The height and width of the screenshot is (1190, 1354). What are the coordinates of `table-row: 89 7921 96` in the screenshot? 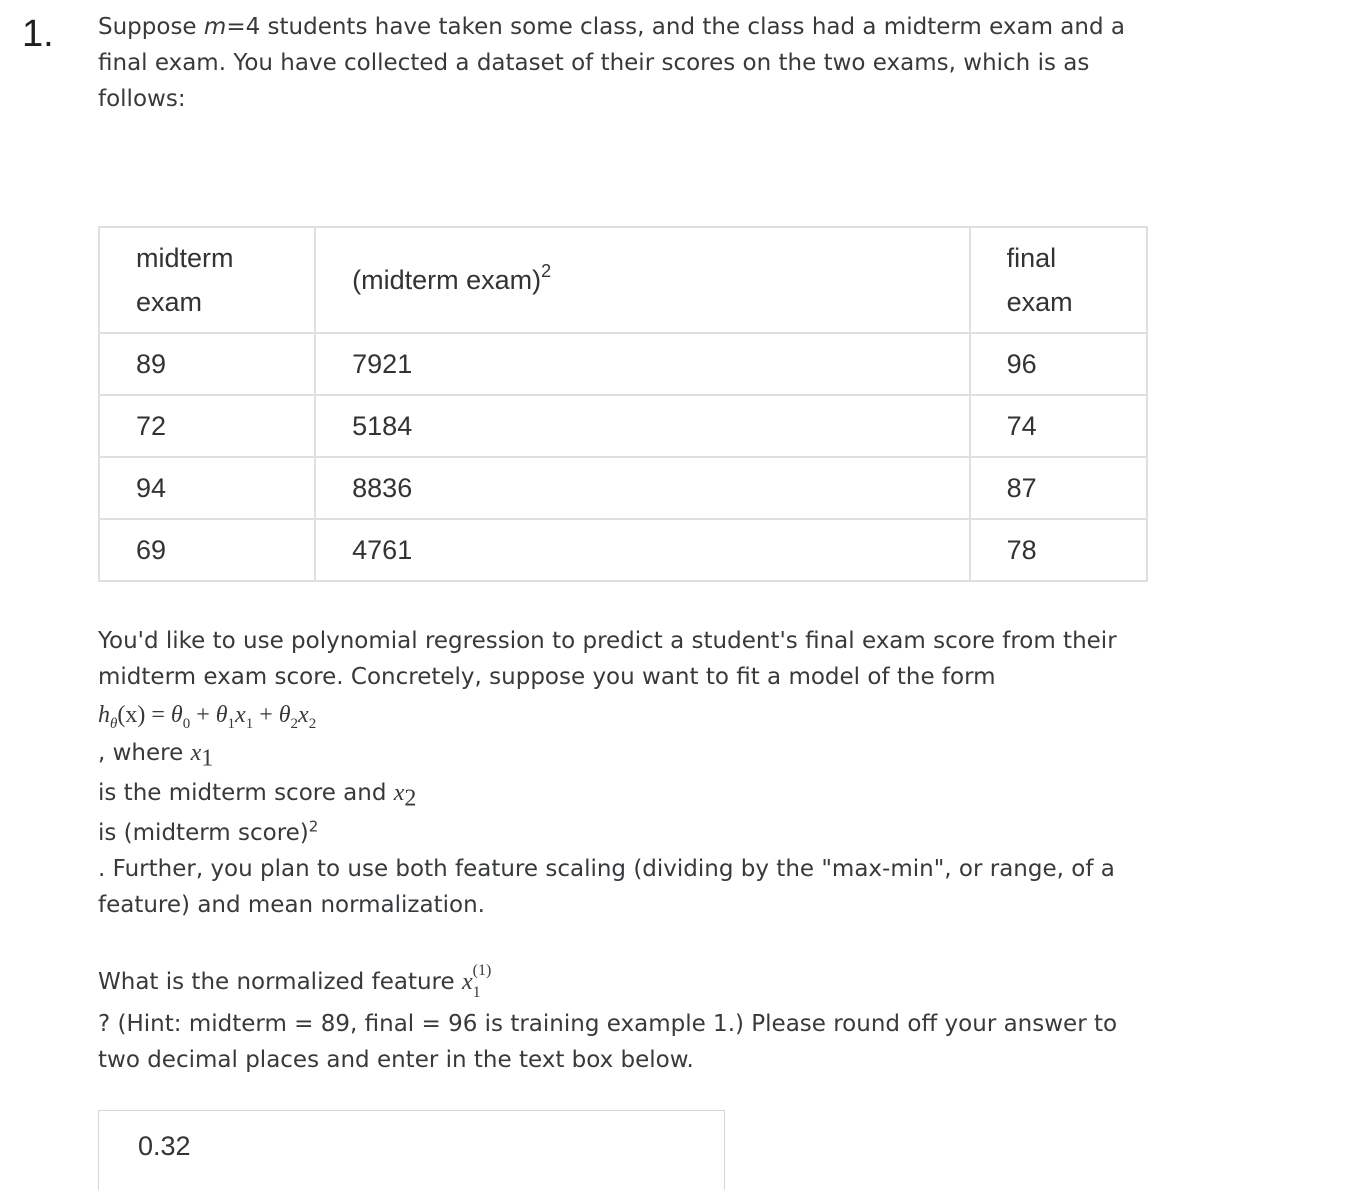 It's located at (623, 364).